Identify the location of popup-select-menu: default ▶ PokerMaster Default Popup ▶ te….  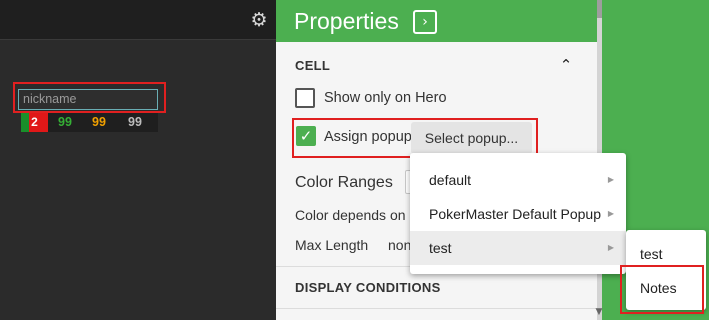
(518, 213).